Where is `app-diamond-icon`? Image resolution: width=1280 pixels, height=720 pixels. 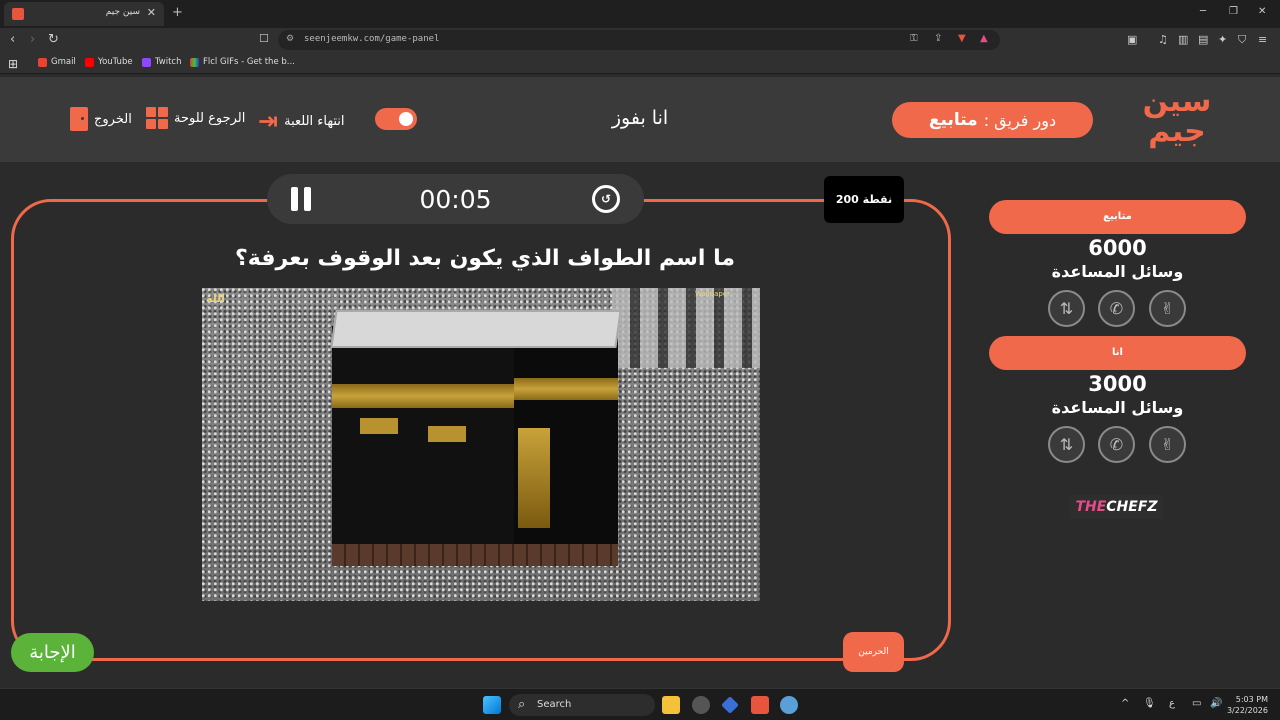
app-diamond-icon is located at coordinates (730, 705).